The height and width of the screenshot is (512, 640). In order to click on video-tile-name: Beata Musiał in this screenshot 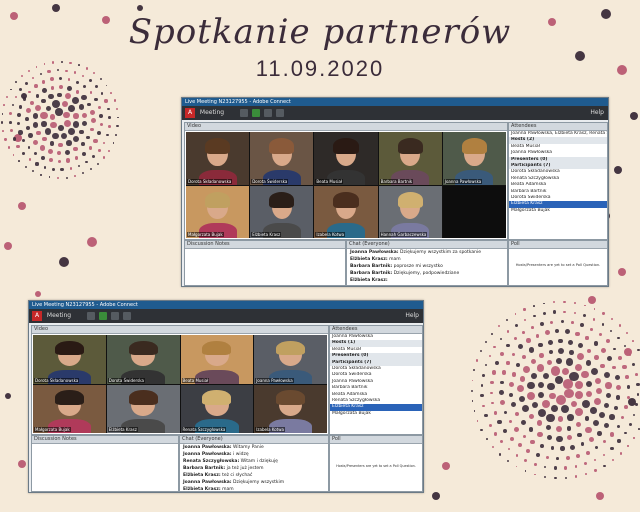, I will do `click(195, 380)`.